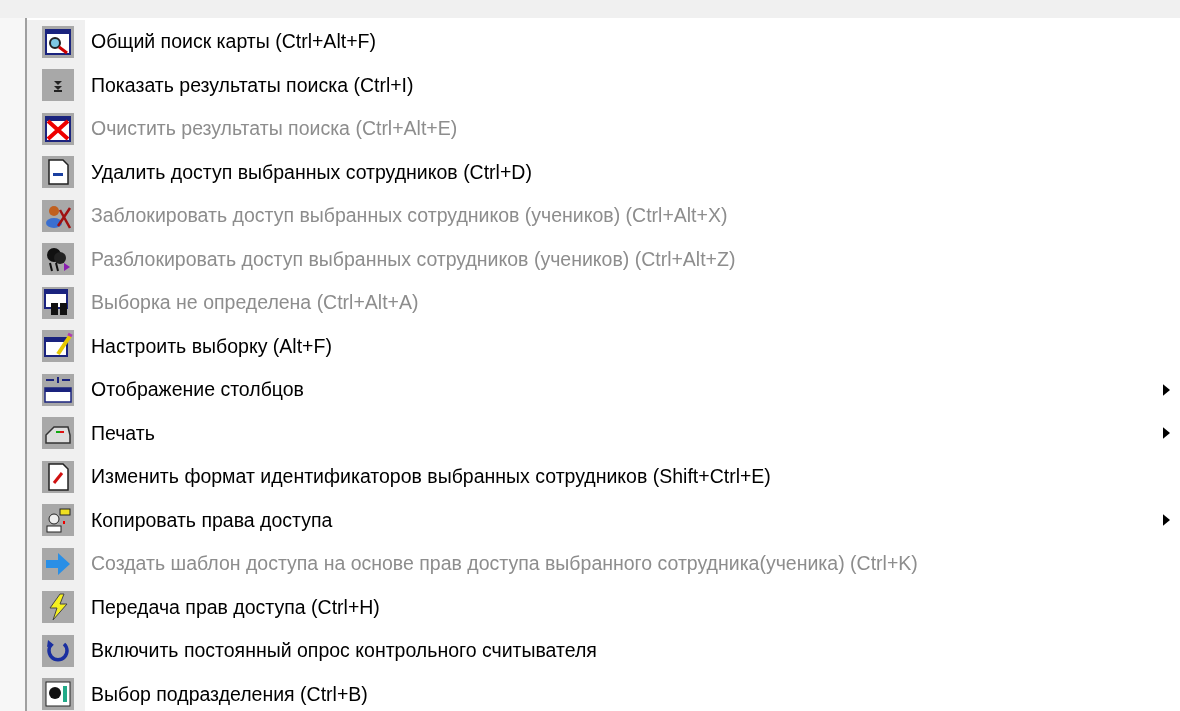  I want to click on document-minus-icon, so click(58, 172).